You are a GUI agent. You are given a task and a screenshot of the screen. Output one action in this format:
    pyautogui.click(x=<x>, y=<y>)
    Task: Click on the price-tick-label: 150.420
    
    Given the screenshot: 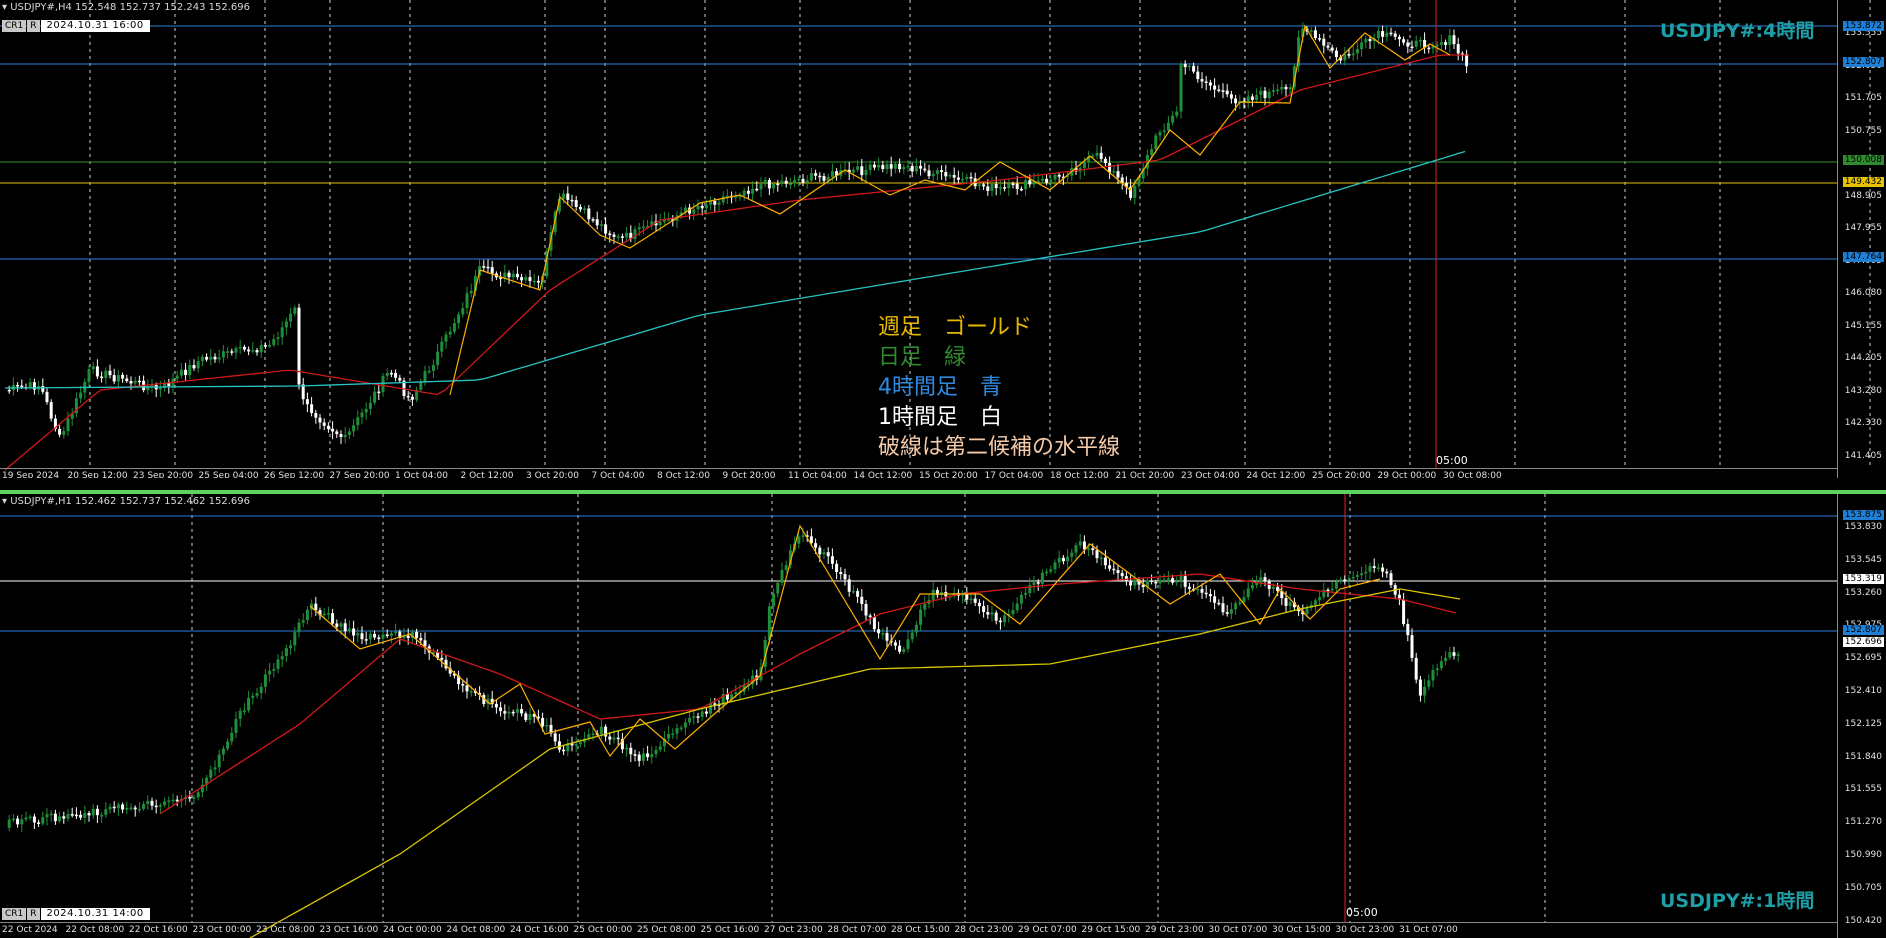 What is the action you would take?
    pyautogui.click(x=1863, y=920)
    